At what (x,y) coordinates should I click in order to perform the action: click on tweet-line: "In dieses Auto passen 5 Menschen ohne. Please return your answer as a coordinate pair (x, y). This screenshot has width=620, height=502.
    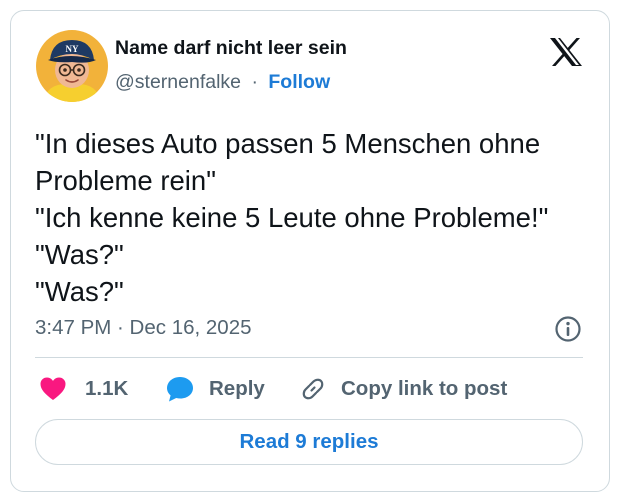
    Looking at the image, I should click on (288, 143).